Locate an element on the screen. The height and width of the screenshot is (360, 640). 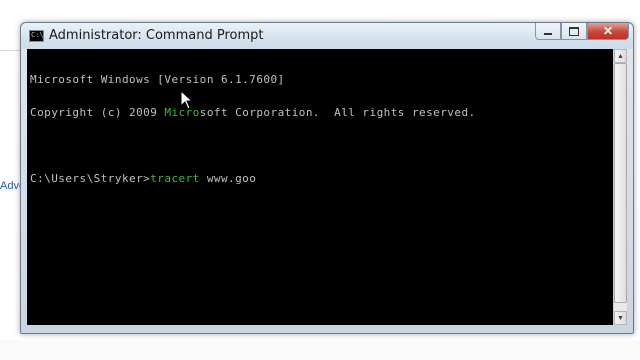
console-command-line: C:\Users\Stryker>tracert www.goo is located at coordinates (253, 178).